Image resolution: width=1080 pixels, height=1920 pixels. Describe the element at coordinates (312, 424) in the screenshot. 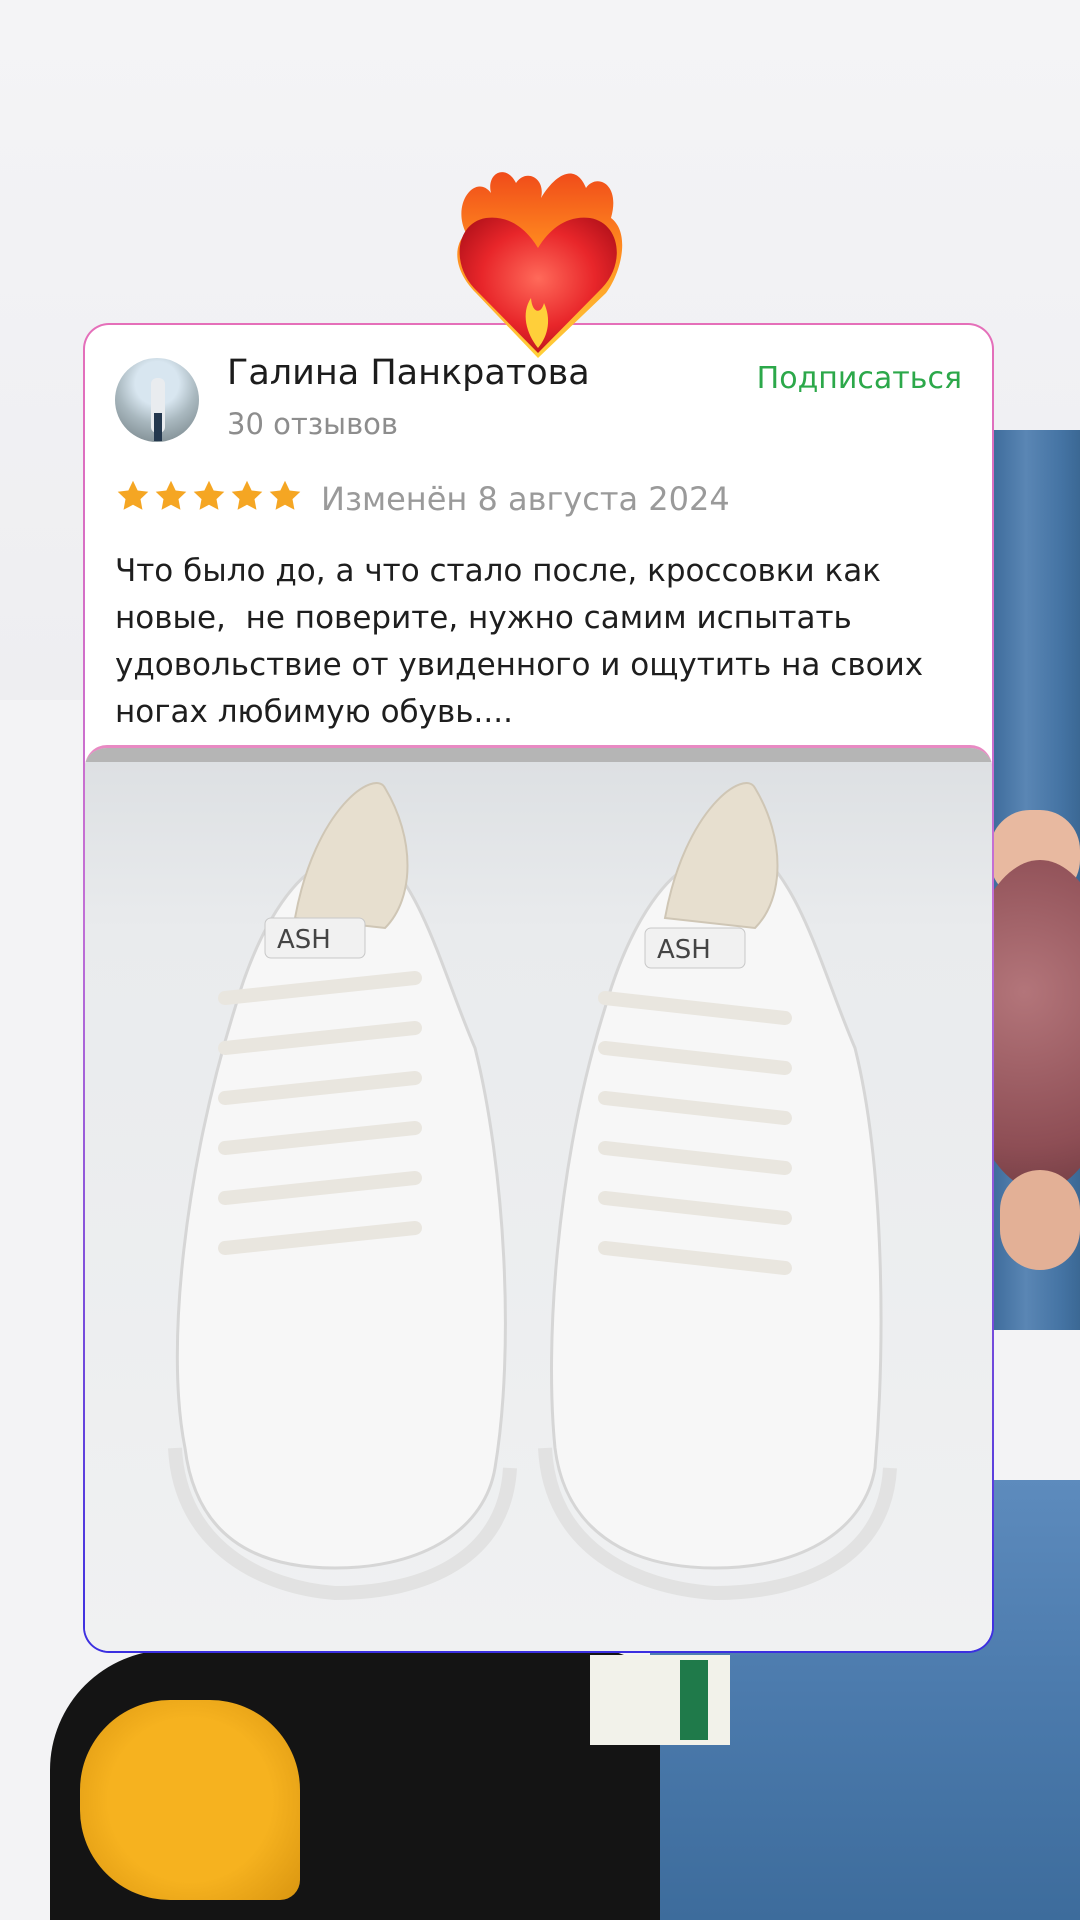

I see `reviews-count: 30 отзывов` at that location.